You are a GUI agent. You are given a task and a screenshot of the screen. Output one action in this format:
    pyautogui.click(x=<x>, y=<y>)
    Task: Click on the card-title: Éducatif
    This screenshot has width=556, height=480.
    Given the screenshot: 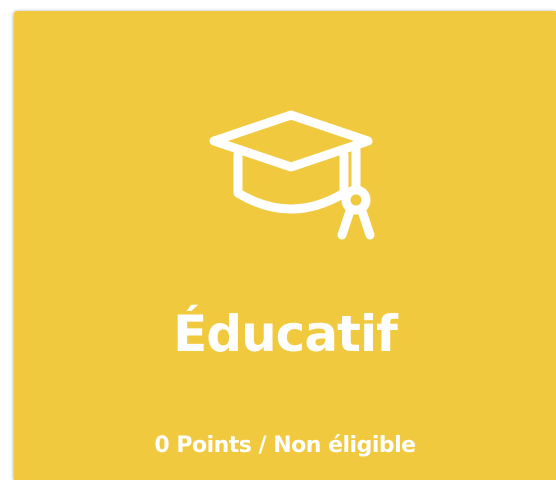 What is the action you would take?
    pyautogui.click(x=285, y=334)
    